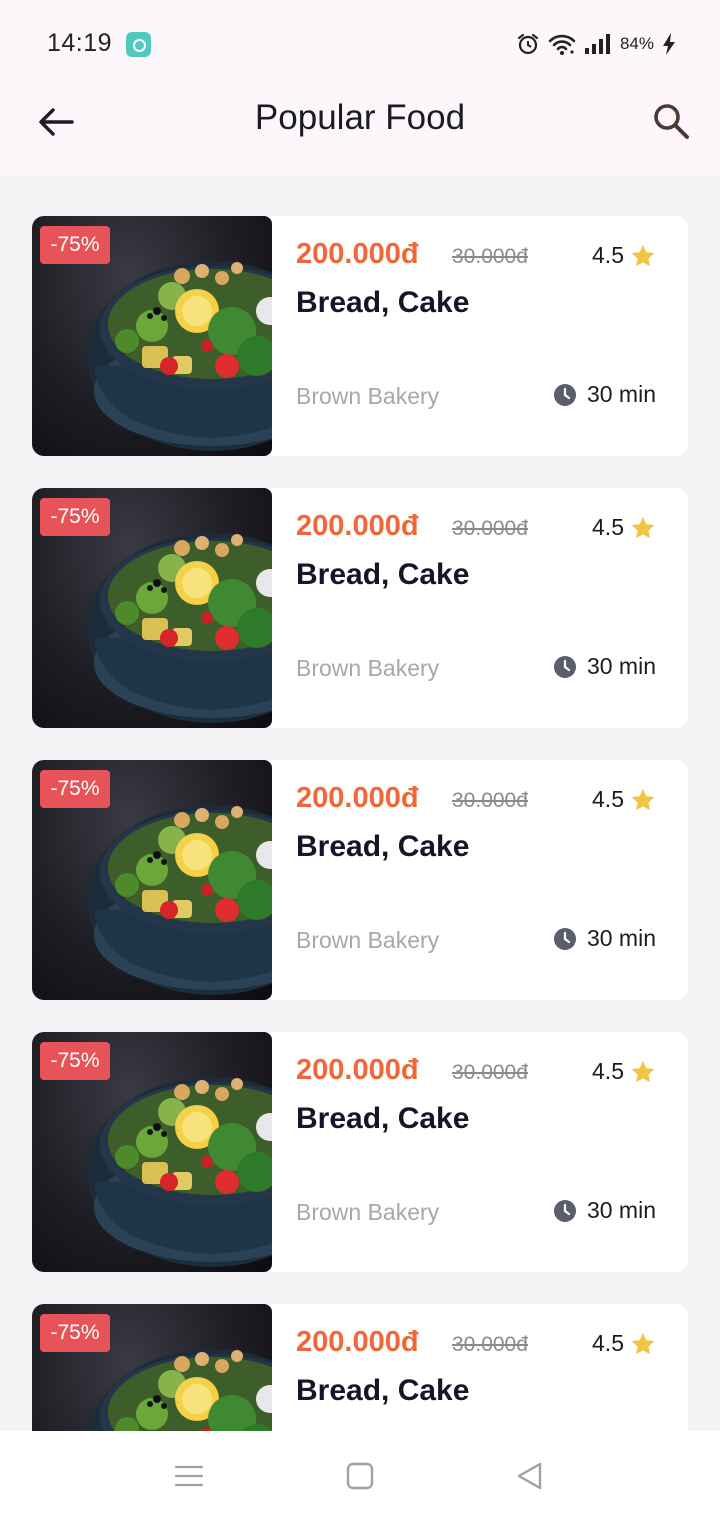 The height and width of the screenshot is (1520, 720). I want to click on search-icon, so click(671, 121).